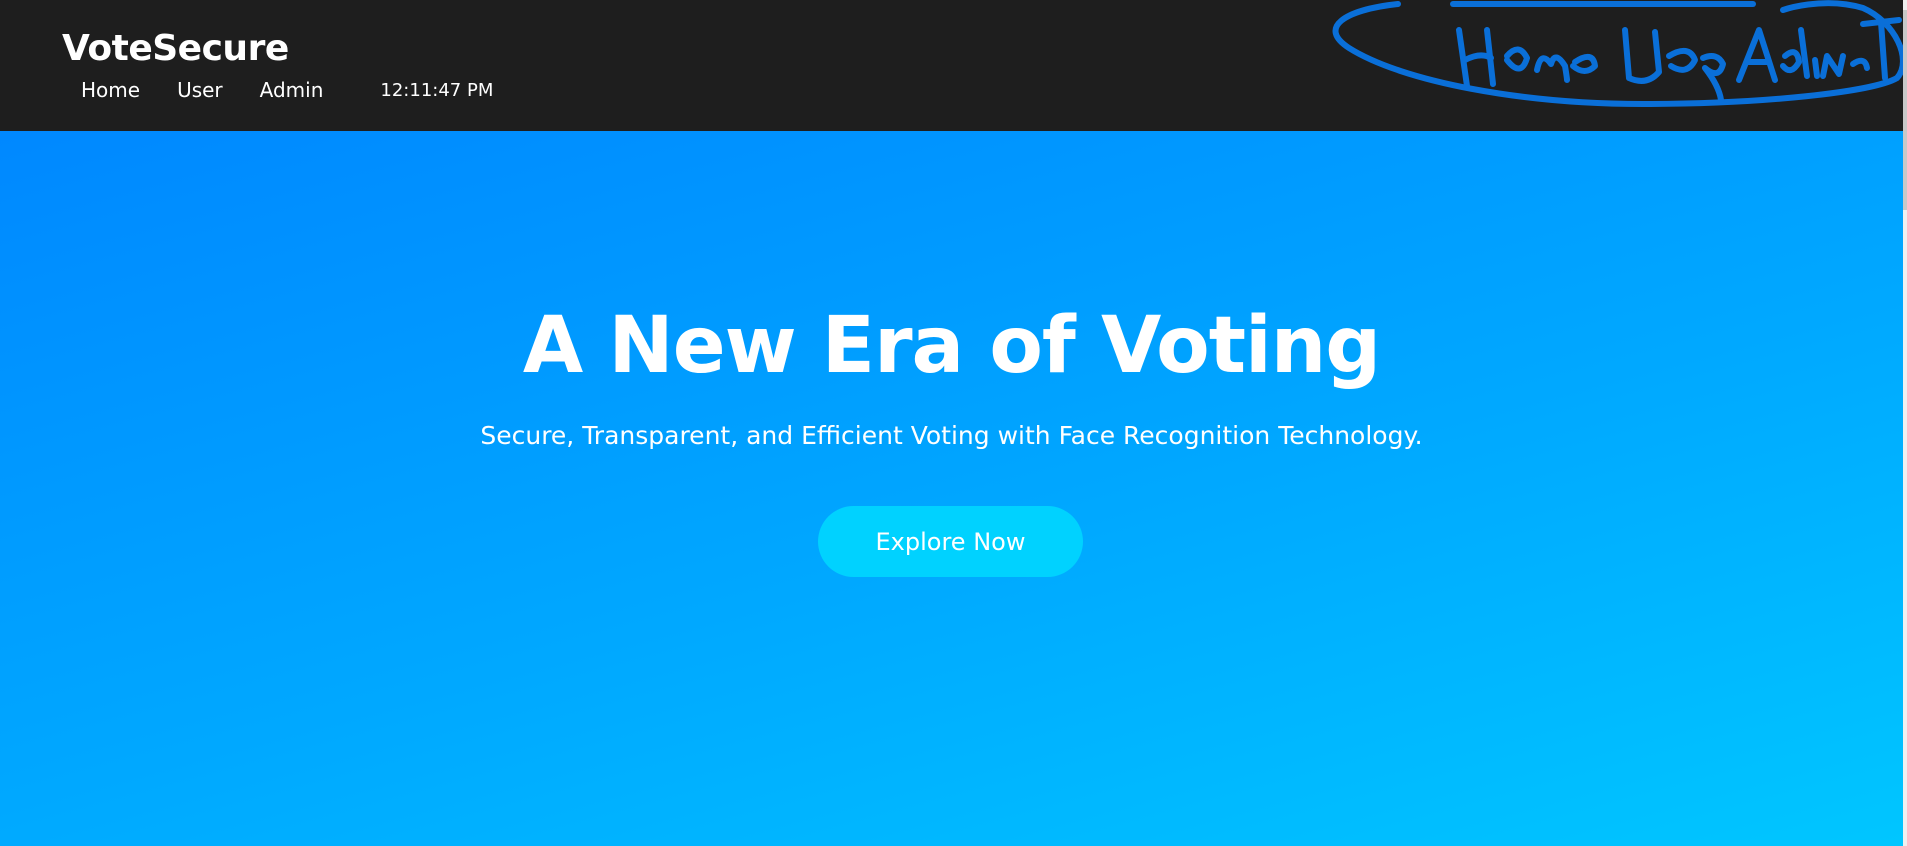 Image resolution: width=1907 pixels, height=846 pixels. What do you see at coordinates (110, 90) in the screenshot?
I see `nav-link-home: Home` at bounding box center [110, 90].